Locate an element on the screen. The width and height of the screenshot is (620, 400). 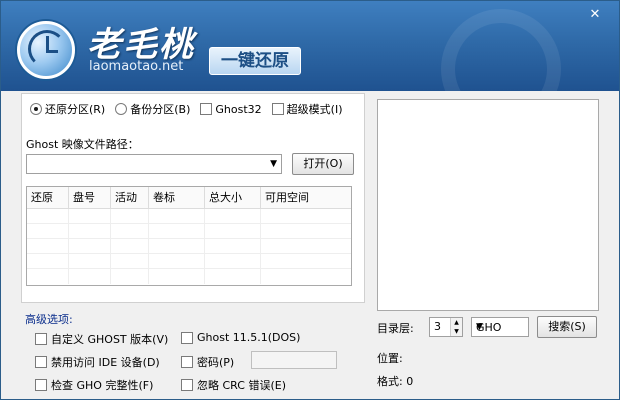
file-type-select: GHO ▼ is located at coordinates (500, 327).